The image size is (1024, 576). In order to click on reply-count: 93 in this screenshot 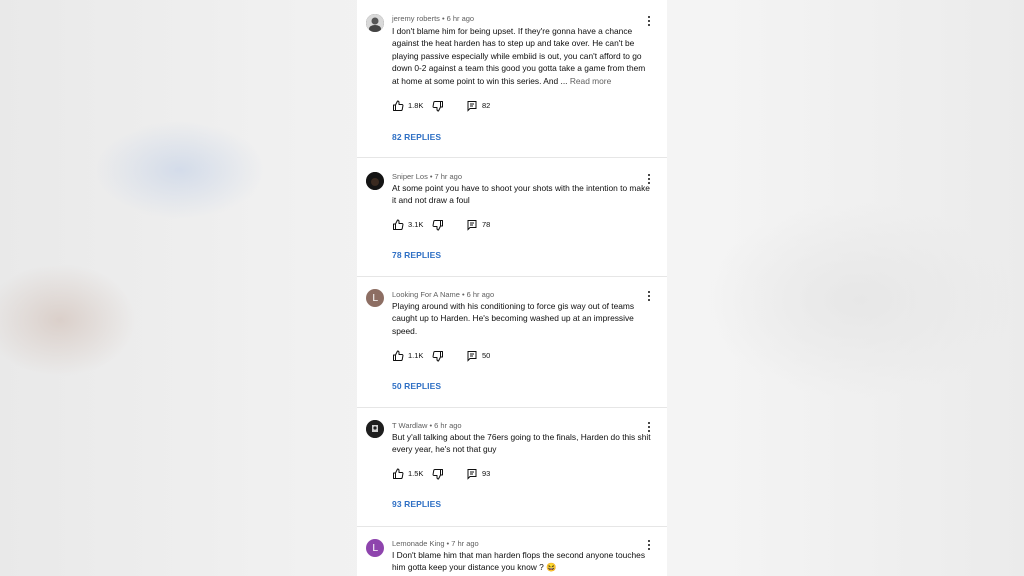, I will do `click(486, 473)`.